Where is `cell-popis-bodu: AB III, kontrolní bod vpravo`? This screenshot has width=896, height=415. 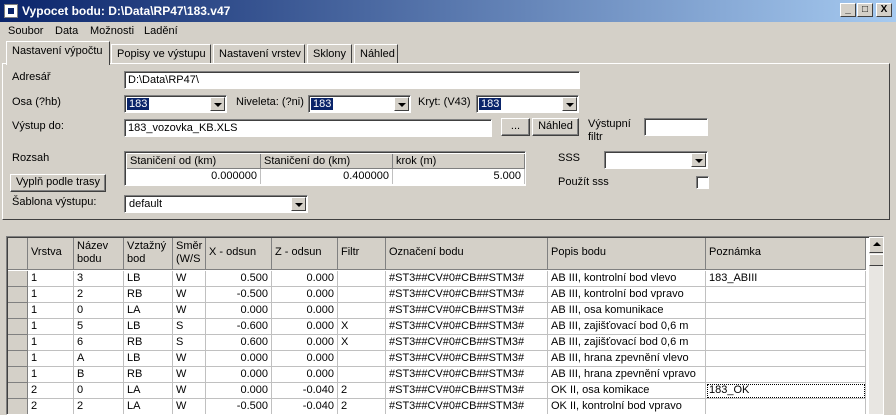
cell-popis-bodu: AB III, kontrolní bod vpravo is located at coordinates (627, 295).